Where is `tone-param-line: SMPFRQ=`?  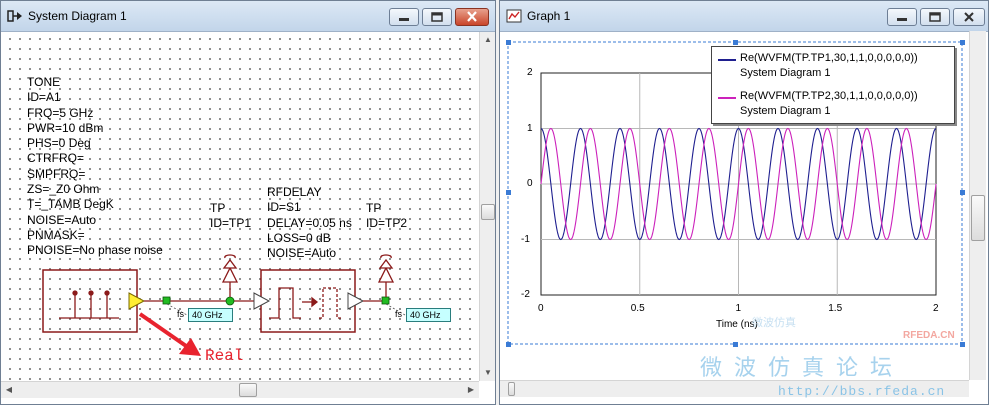
tone-param-line: SMPFRQ= is located at coordinates (56, 173).